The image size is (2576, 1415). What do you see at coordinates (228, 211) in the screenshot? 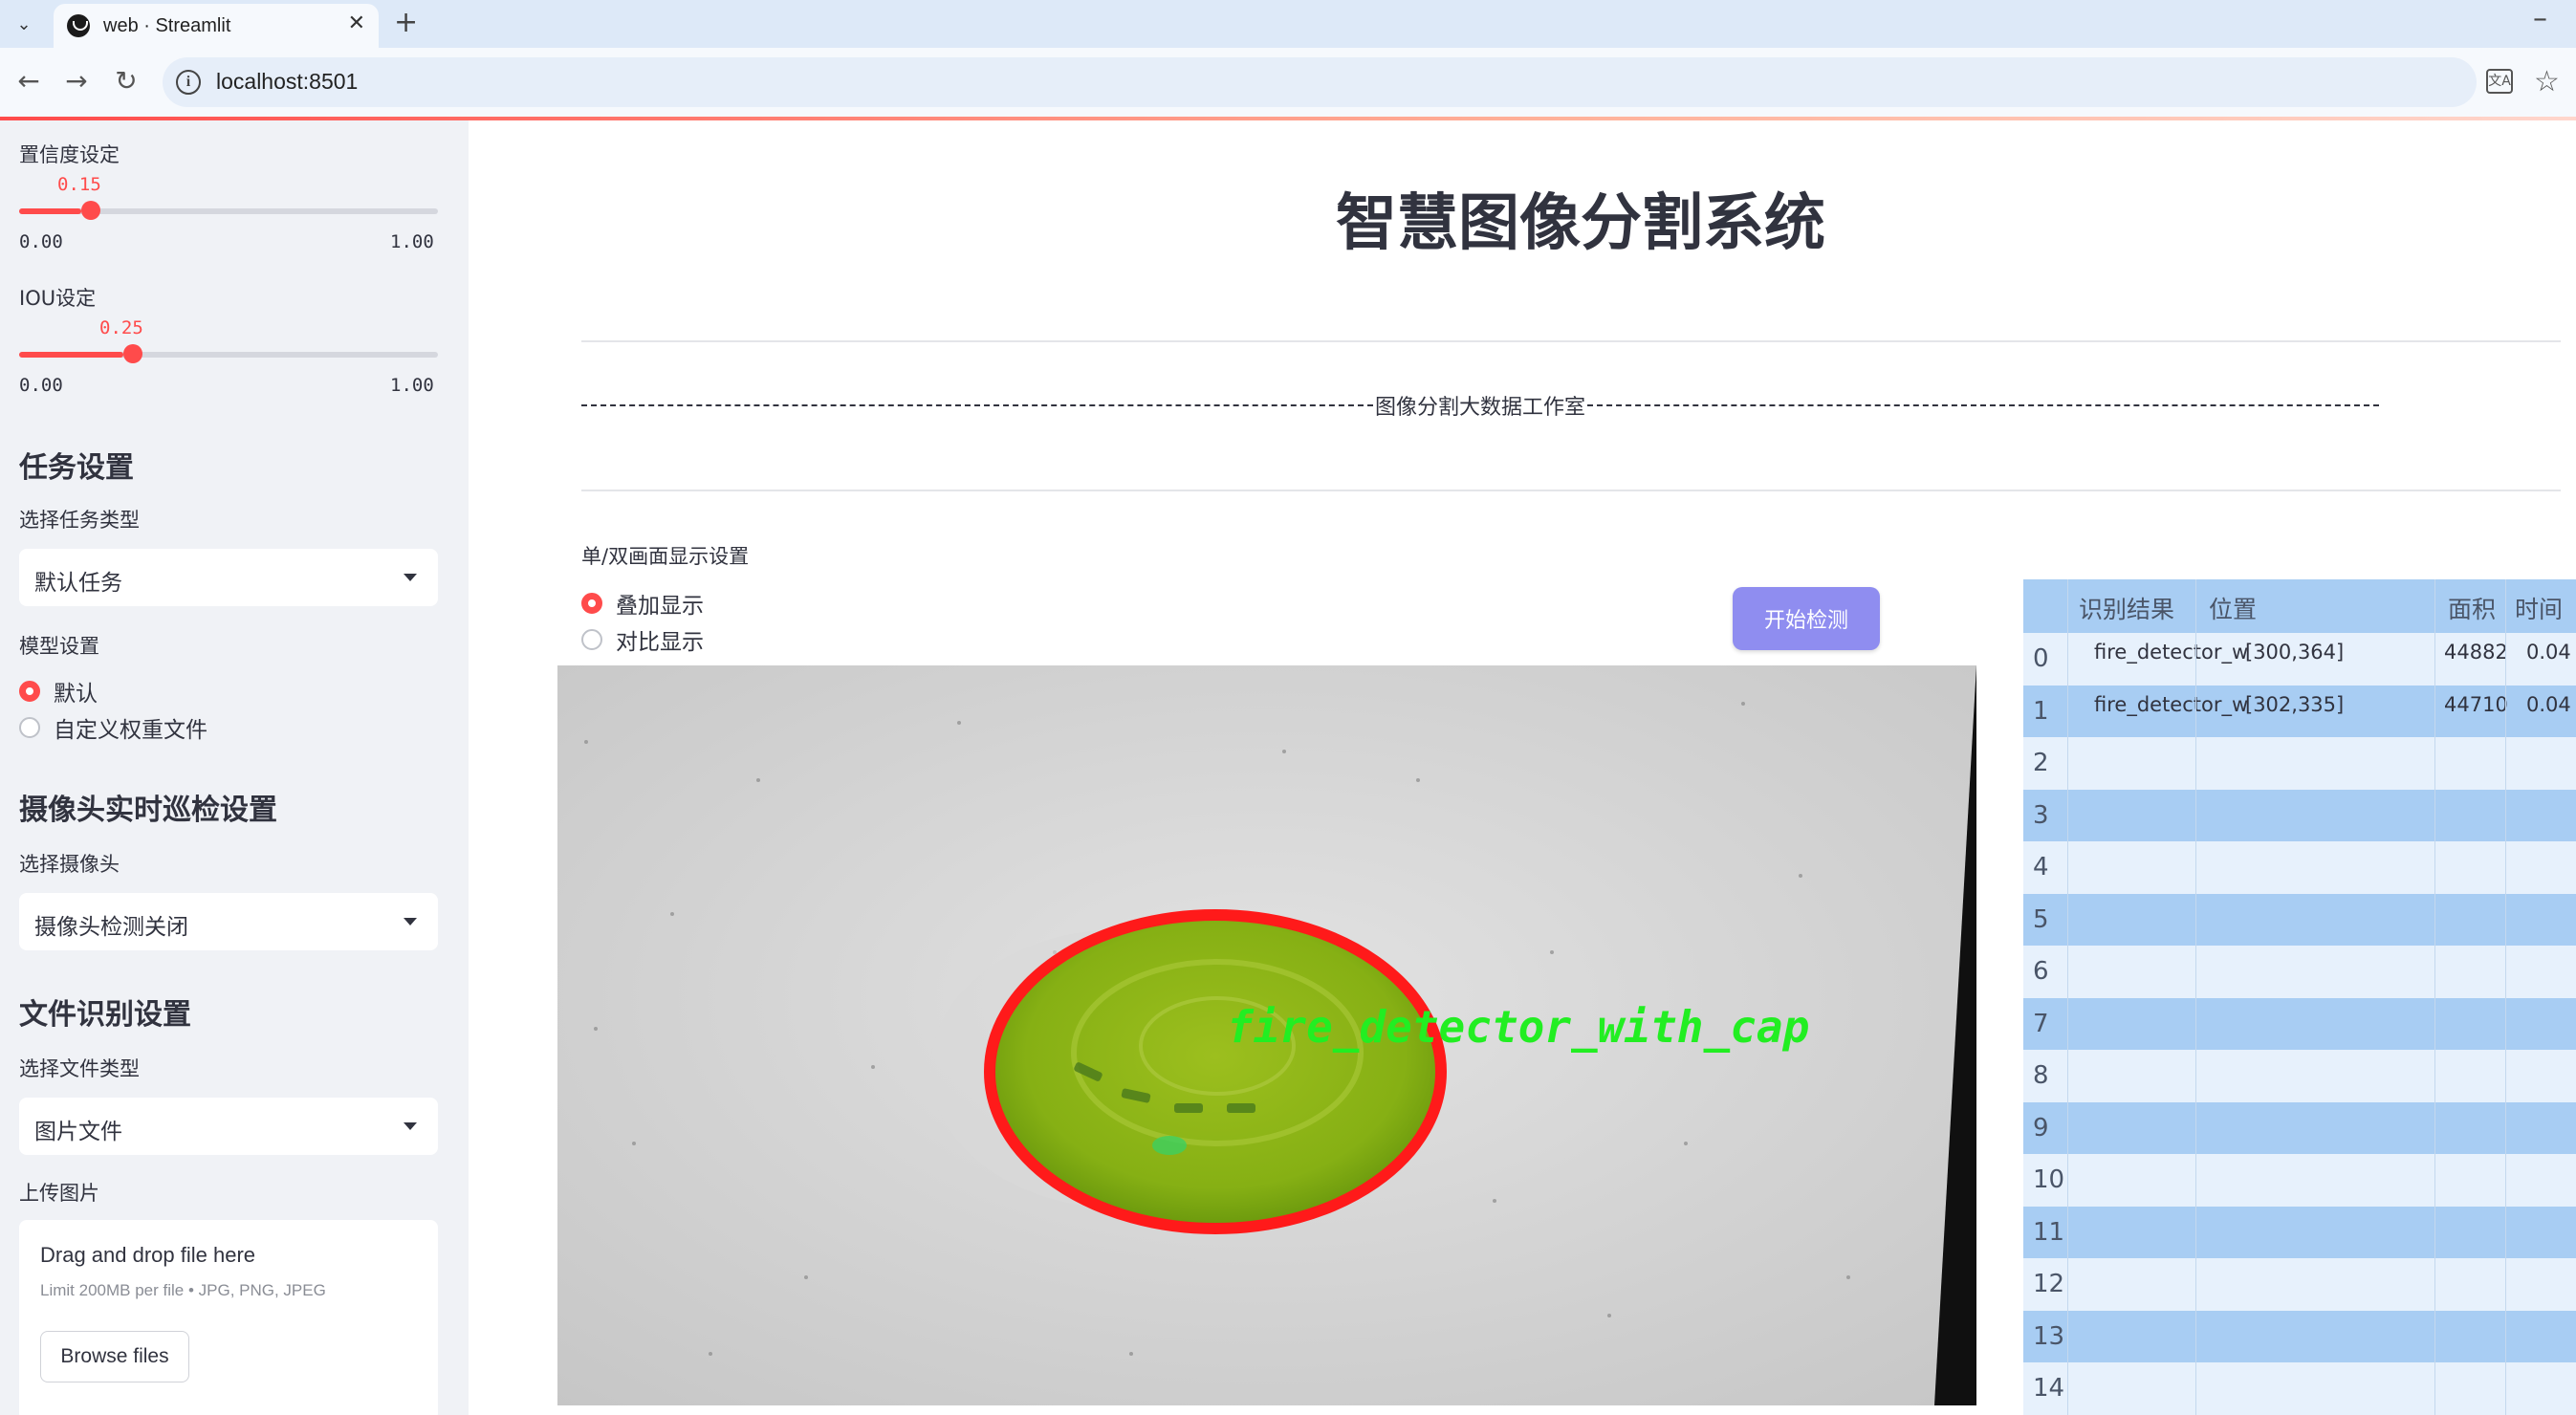
I see `confidence-slider` at bounding box center [228, 211].